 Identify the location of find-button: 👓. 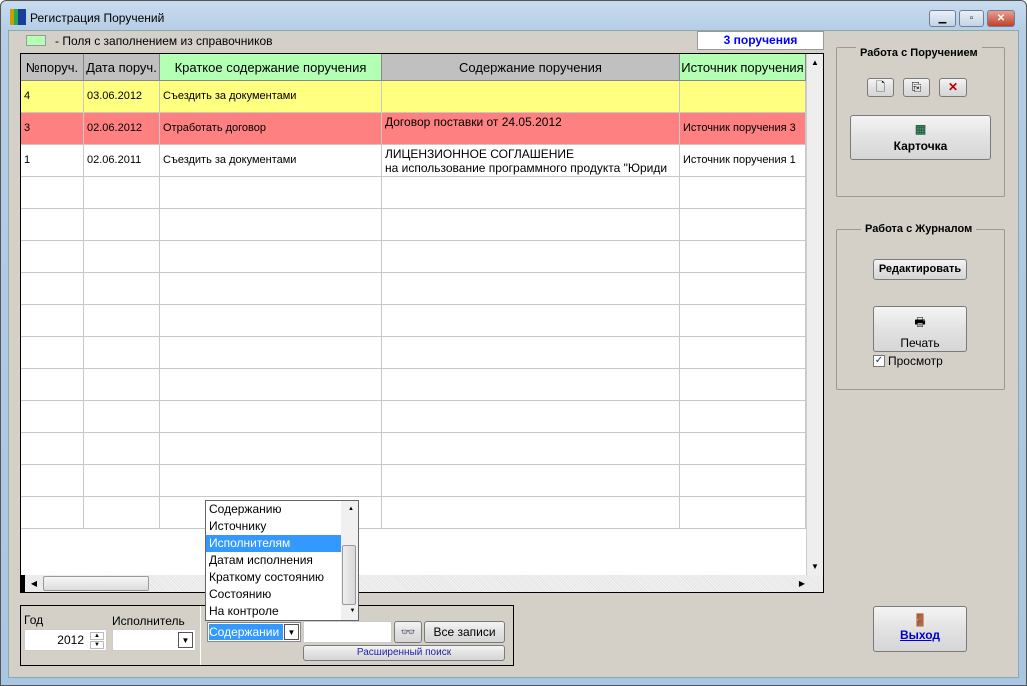
(408, 632).